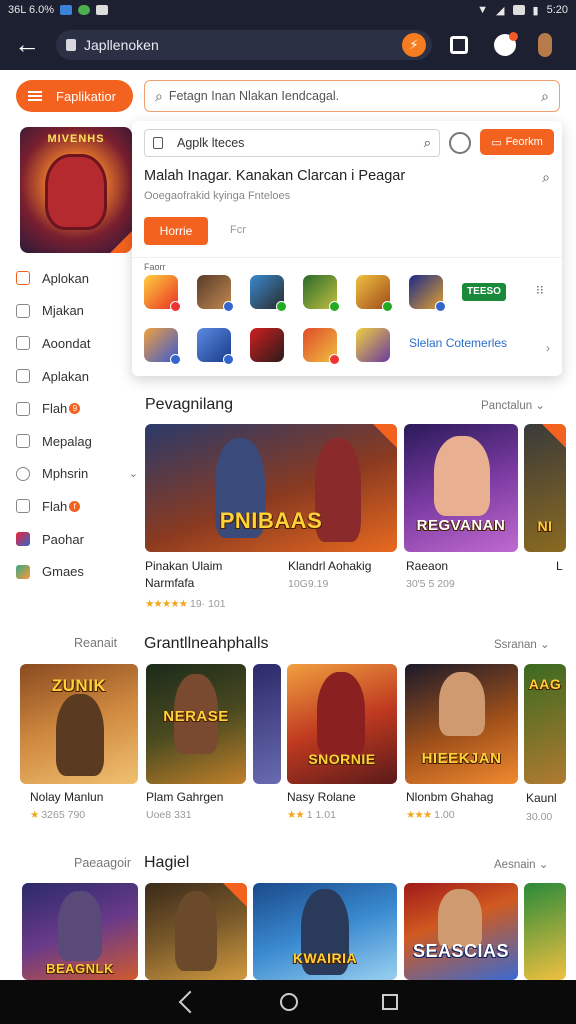 The width and height of the screenshot is (576, 1024). I want to click on chevron-right-icon: ›, so click(548, 348).